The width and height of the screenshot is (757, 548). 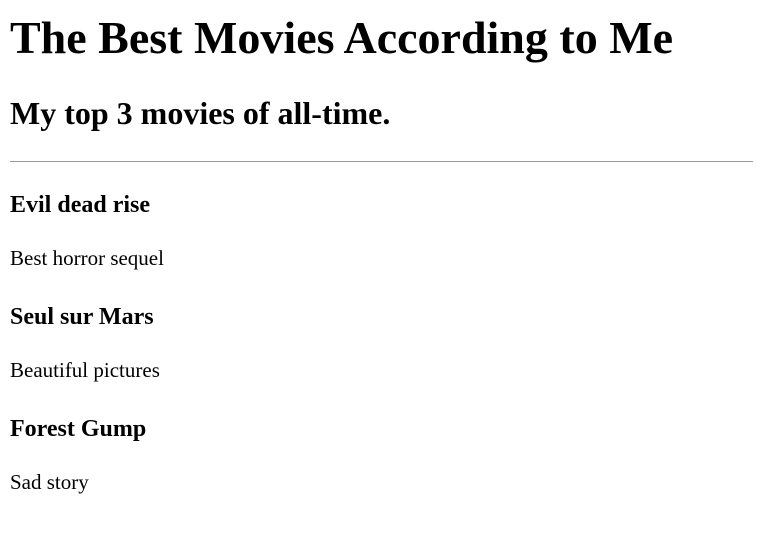 What do you see at coordinates (82, 317) in the screenshot?
I see `movie-title: Seul sur Mars` at bounding box center [82, 317].